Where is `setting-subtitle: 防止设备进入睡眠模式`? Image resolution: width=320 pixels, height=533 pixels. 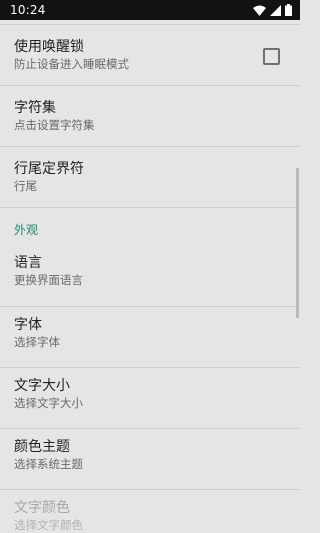 setting-subtitle: 防止设备进入睡眠模式 is located at coordinates (71, 64).